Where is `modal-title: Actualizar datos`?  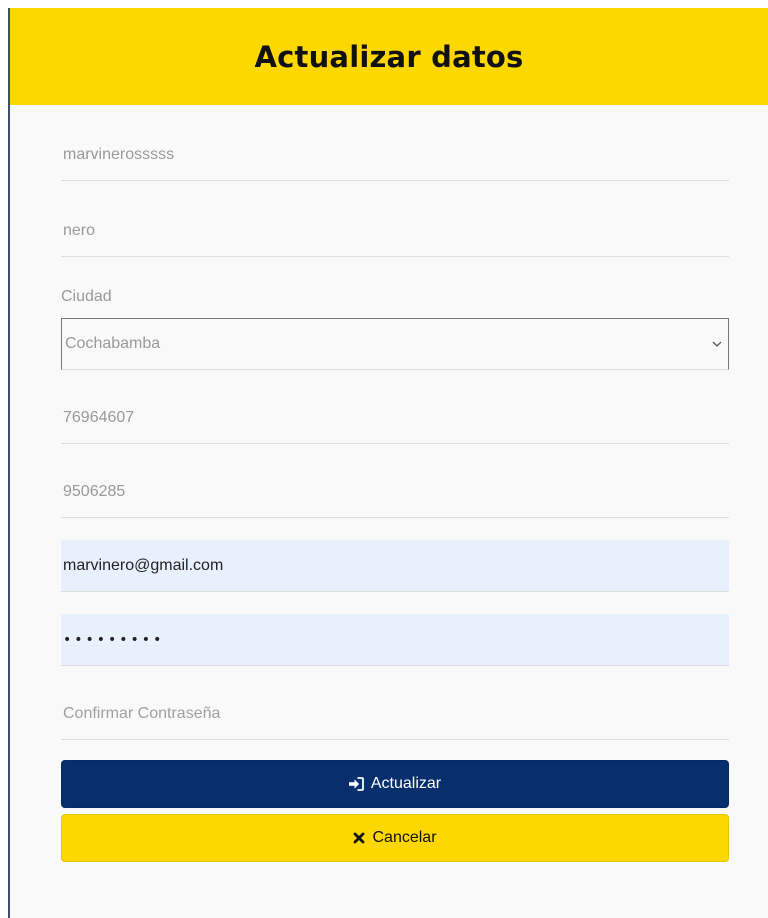 modal-title: Actualizar datos is located at coordinates (389, 56).